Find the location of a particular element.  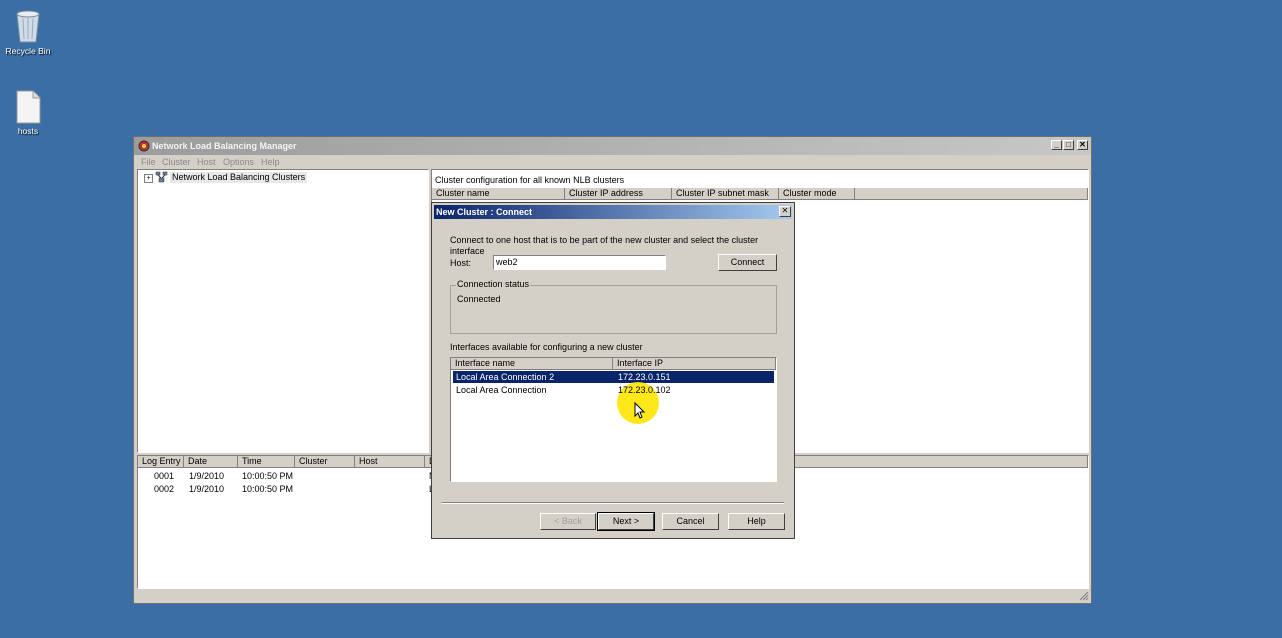

expand-icon: + is located at coordinates (148, 178).